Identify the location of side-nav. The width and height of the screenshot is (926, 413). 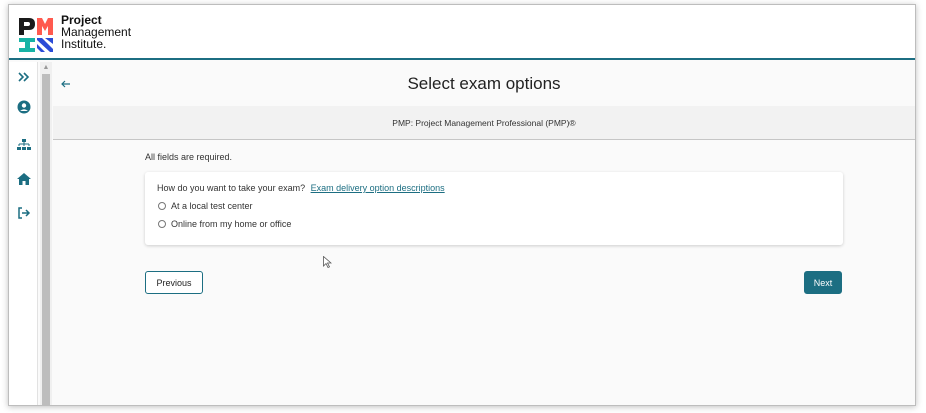
(23, 233).